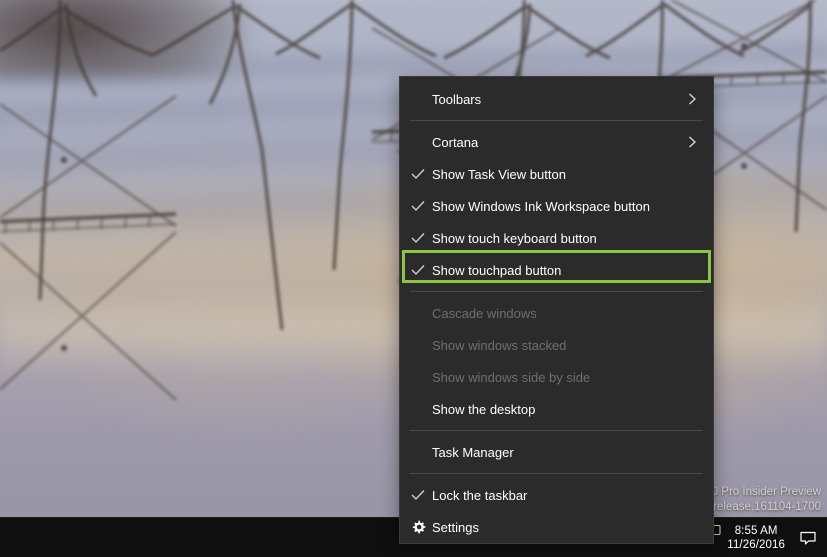  I want to click on menu-item-label: Lock the taskbar, so click(480, 495).